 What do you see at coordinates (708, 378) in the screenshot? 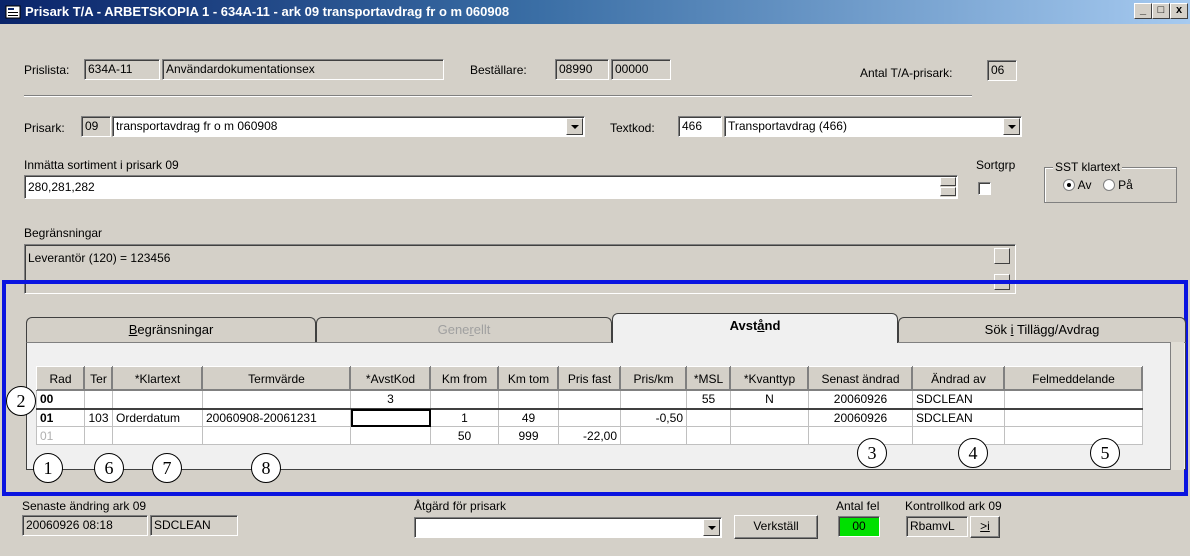
I see `col-header-msl: *MSL` at bounding box center [708, 378].